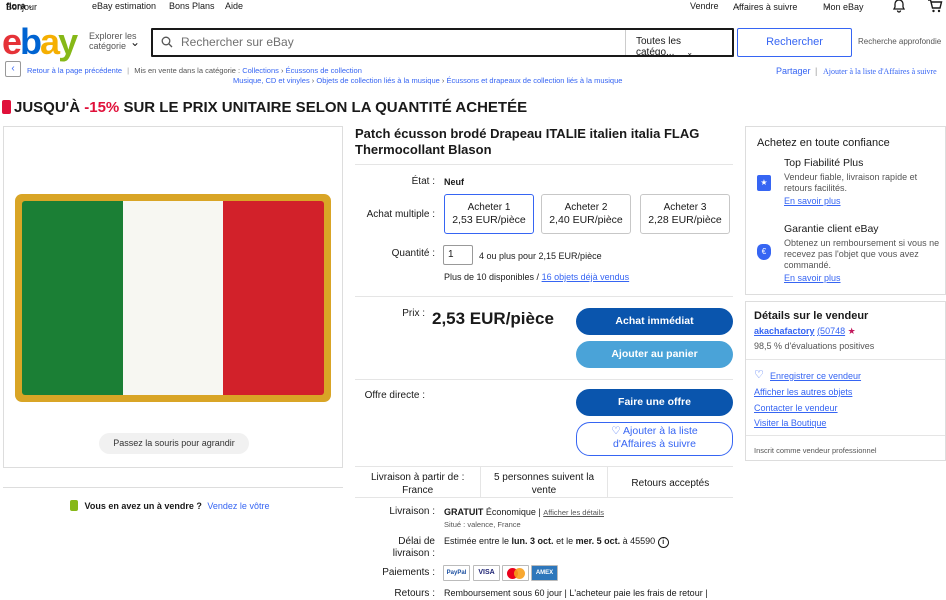 The image size is (946, 600). I want to click on product-image, so click(173, 298).